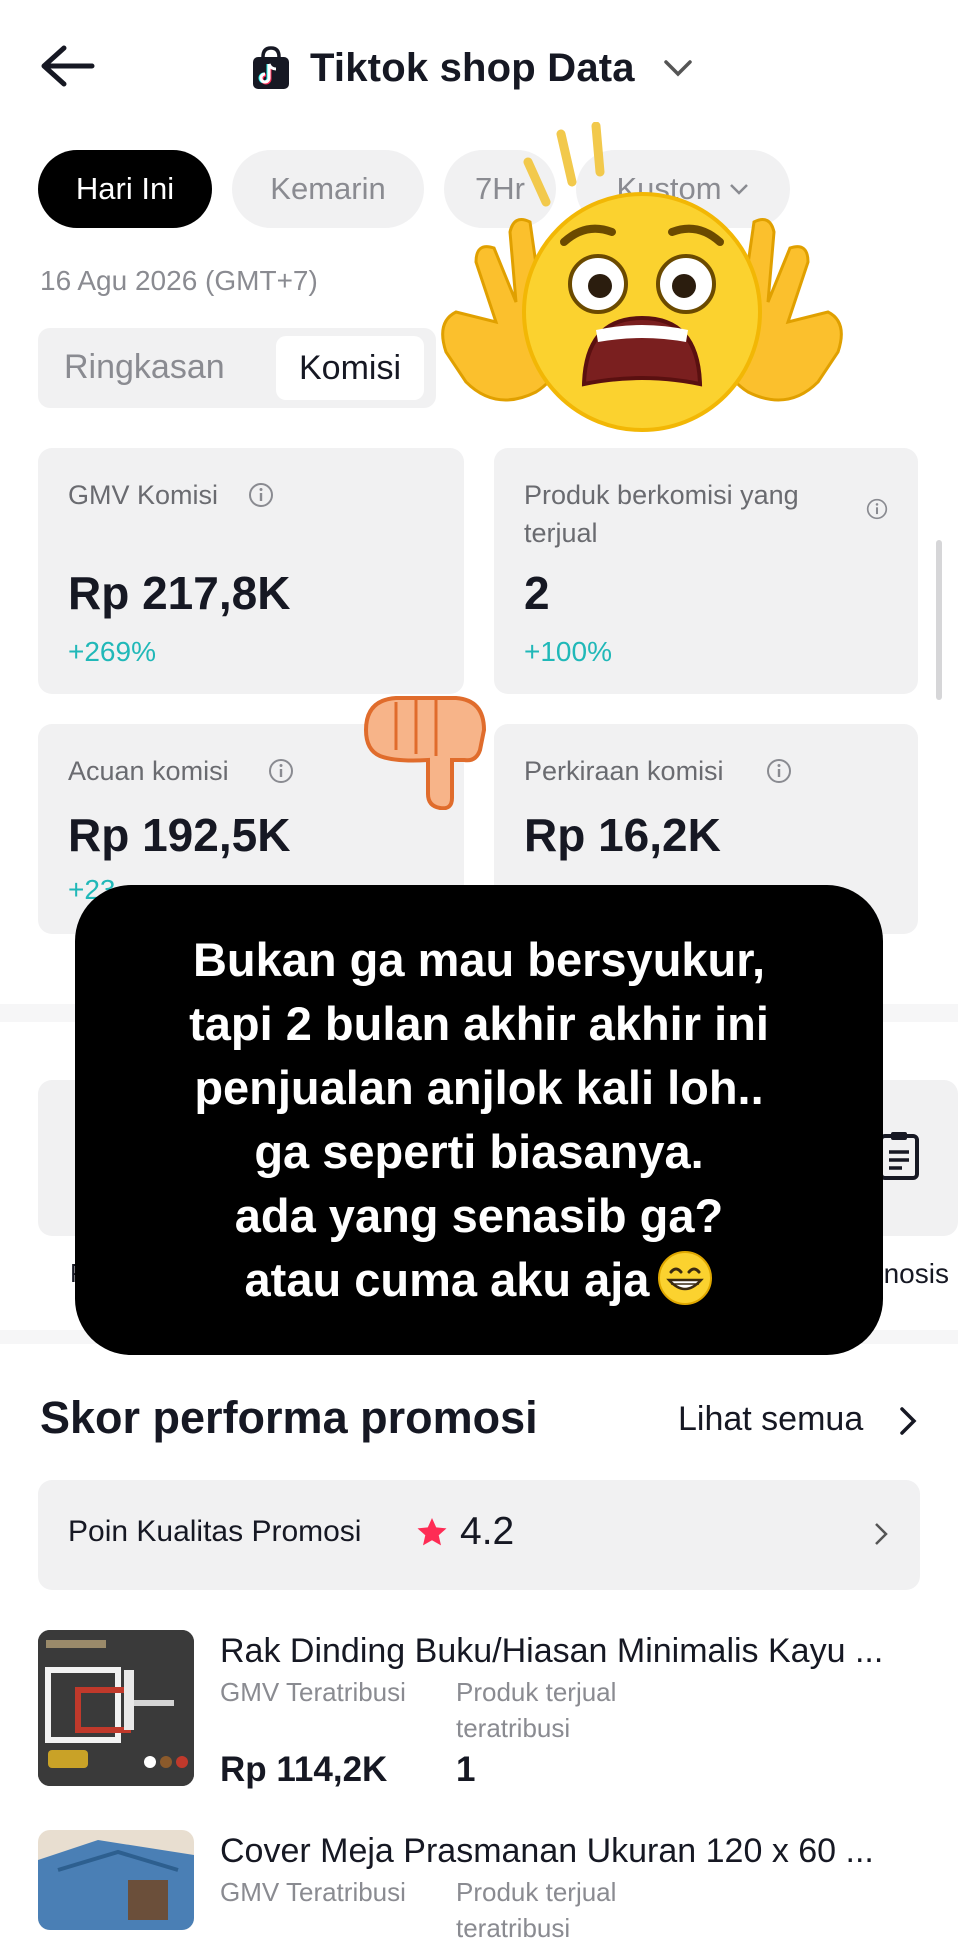  I want to click on shelf-image, so click(116, 1708).